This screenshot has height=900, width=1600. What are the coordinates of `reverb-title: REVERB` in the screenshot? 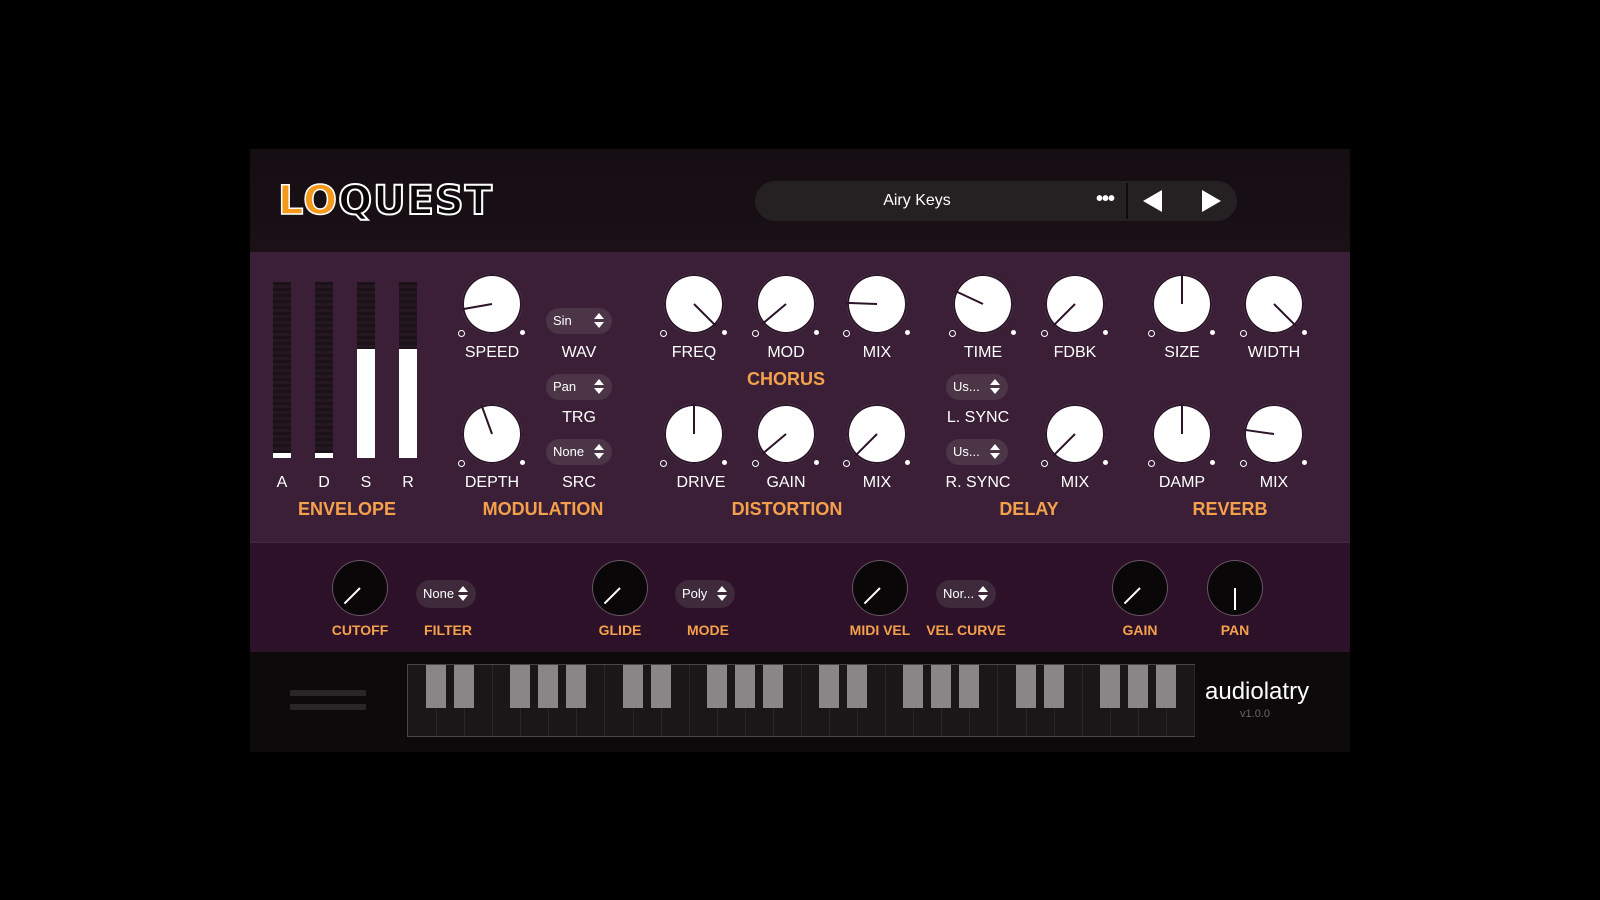 It's located at (1230, 509).